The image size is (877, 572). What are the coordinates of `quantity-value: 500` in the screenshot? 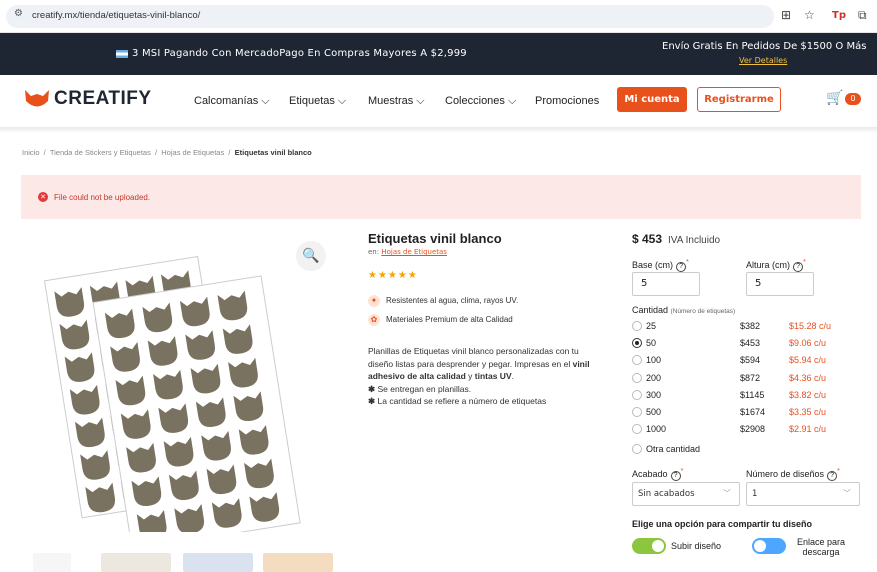 It's located at (653, 412).